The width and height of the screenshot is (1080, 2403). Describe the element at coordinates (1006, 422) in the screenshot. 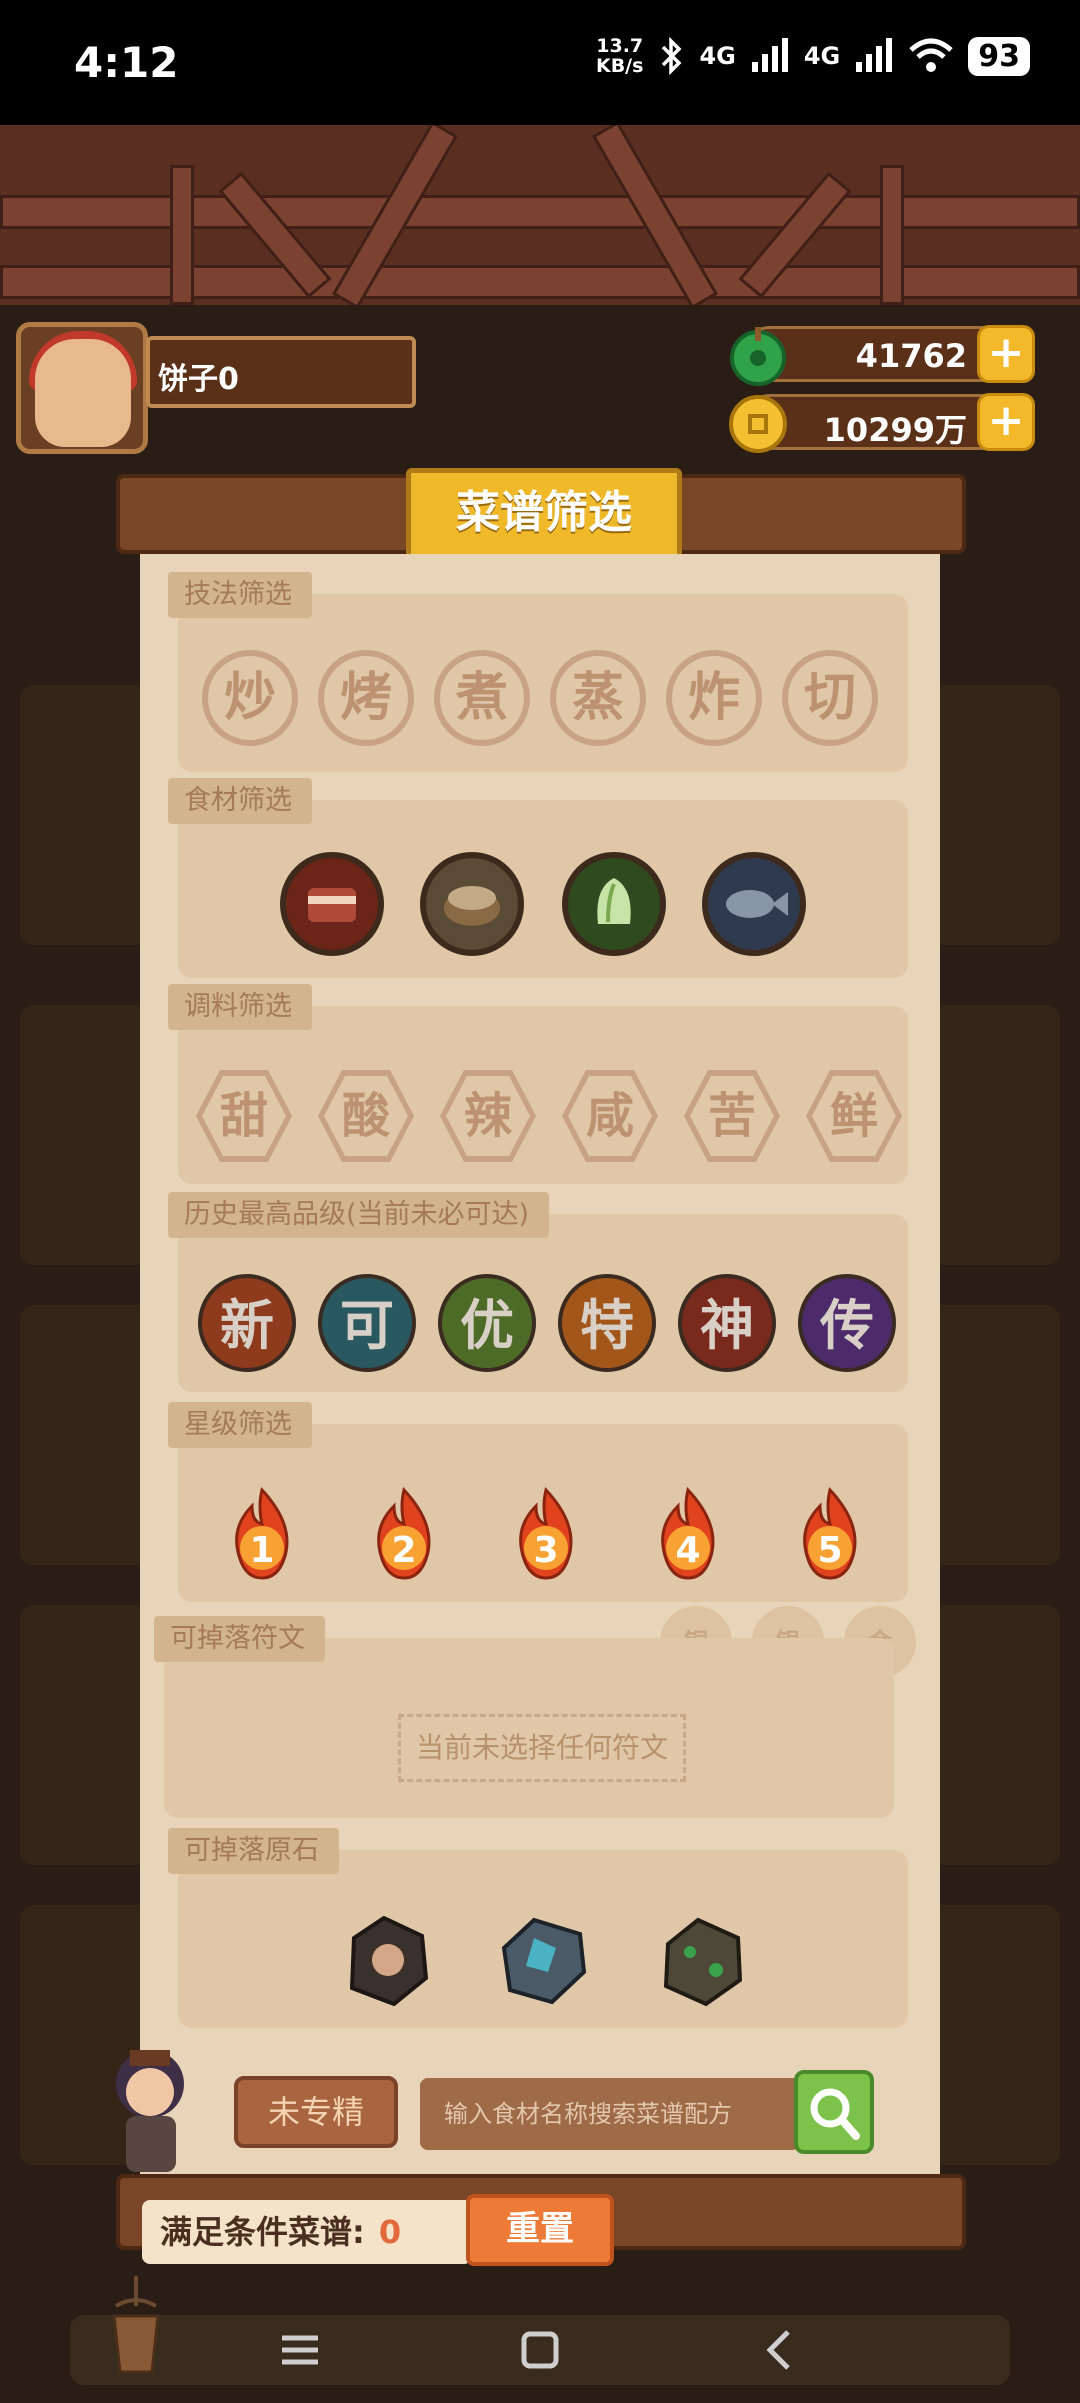

I see `add-coin-button: +` at that location.